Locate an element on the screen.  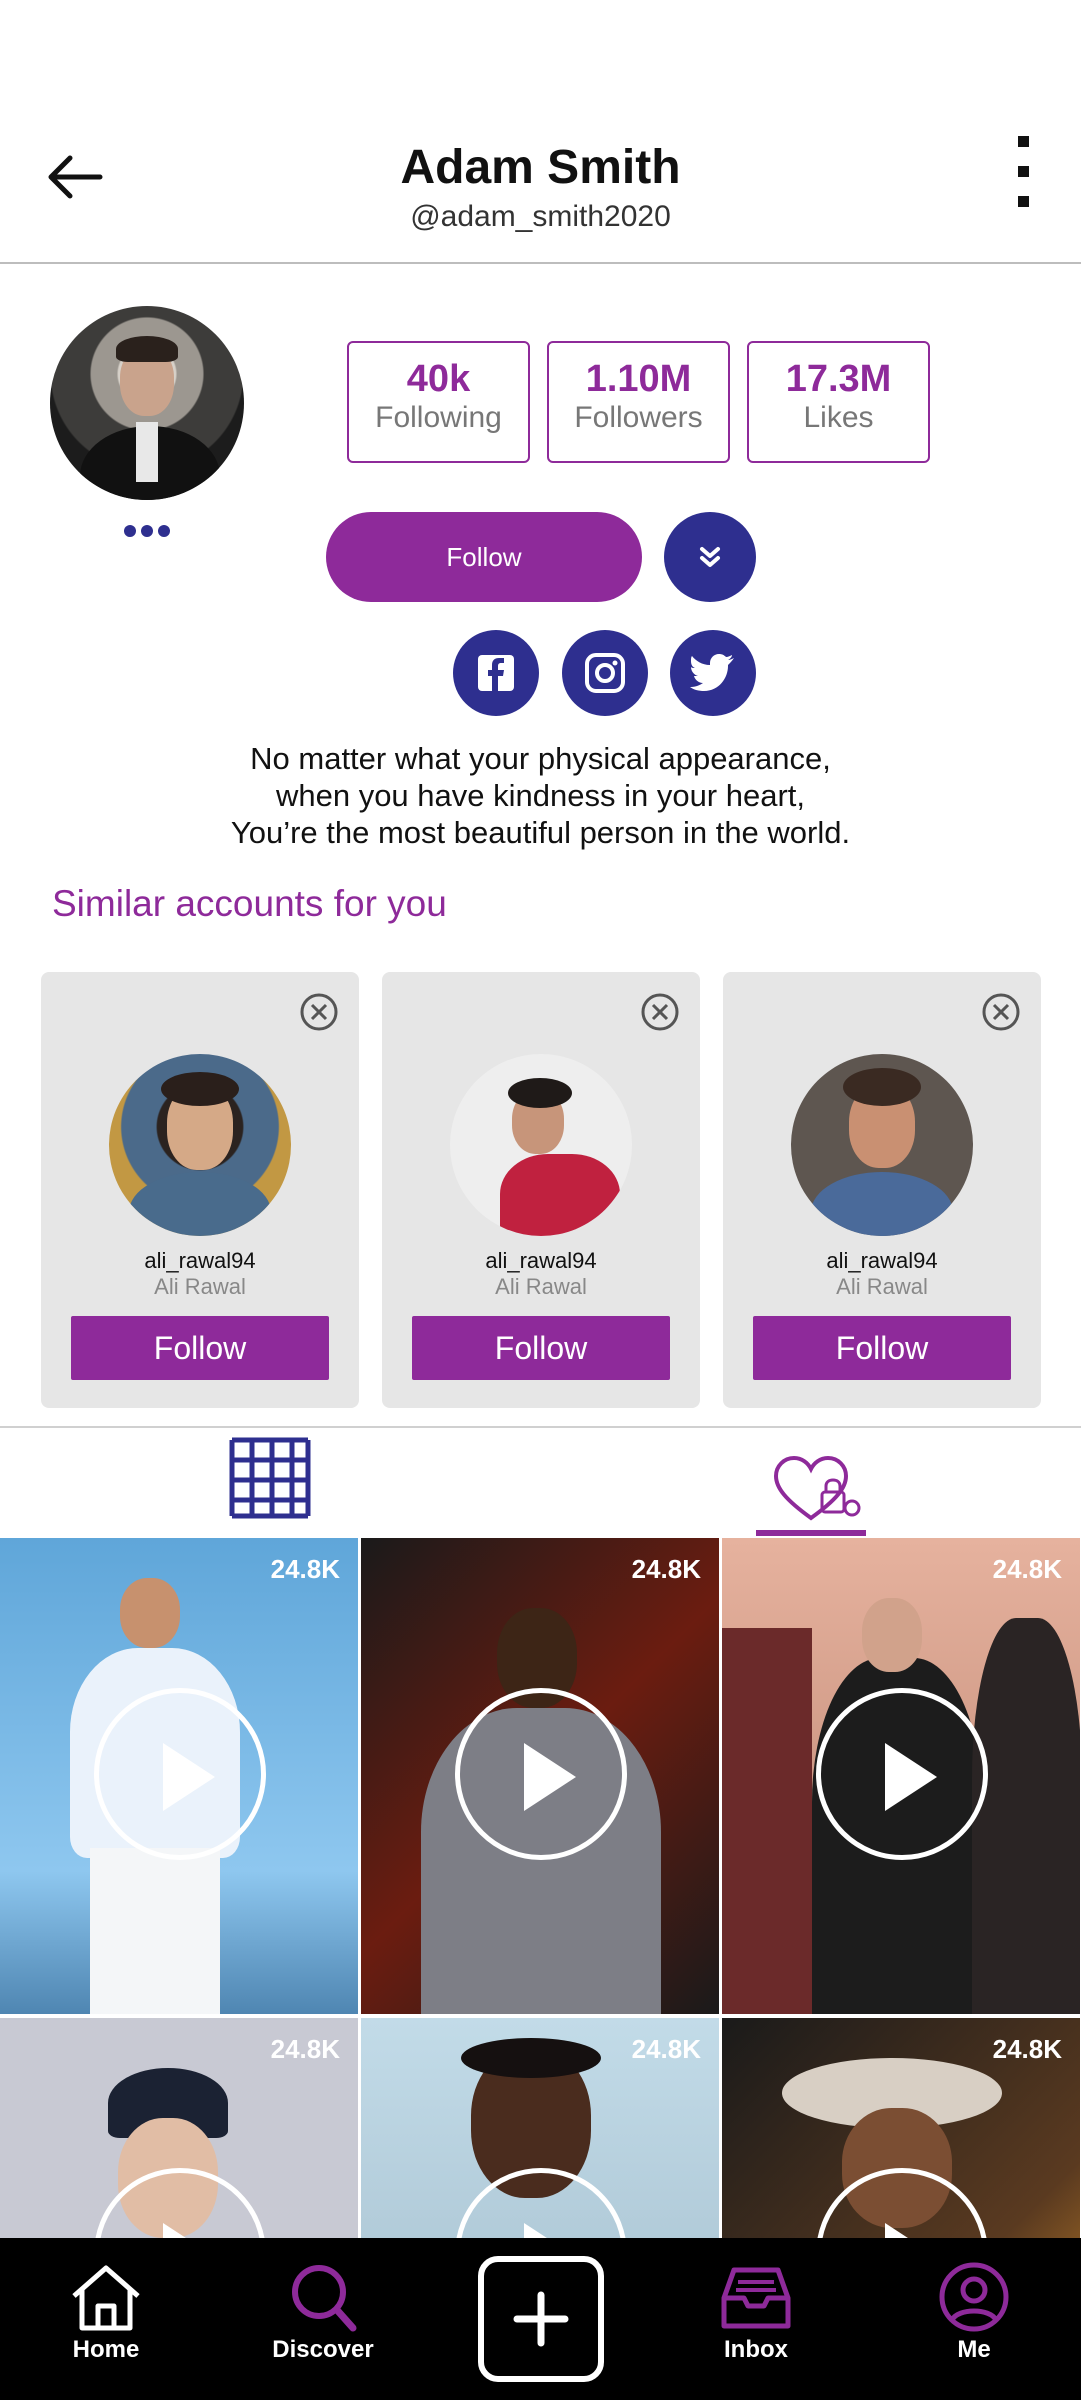
double-chevron-down-icon is located at coordinates (710, 557).